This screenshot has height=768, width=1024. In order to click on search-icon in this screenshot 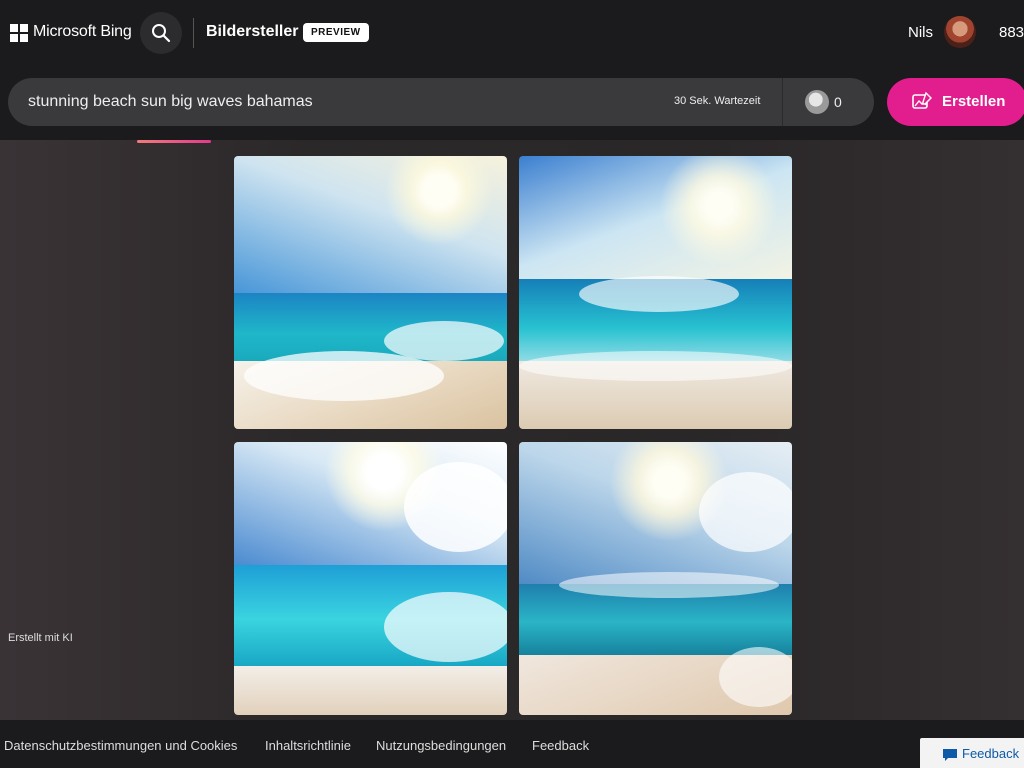, I will do `click(161, 33)`.